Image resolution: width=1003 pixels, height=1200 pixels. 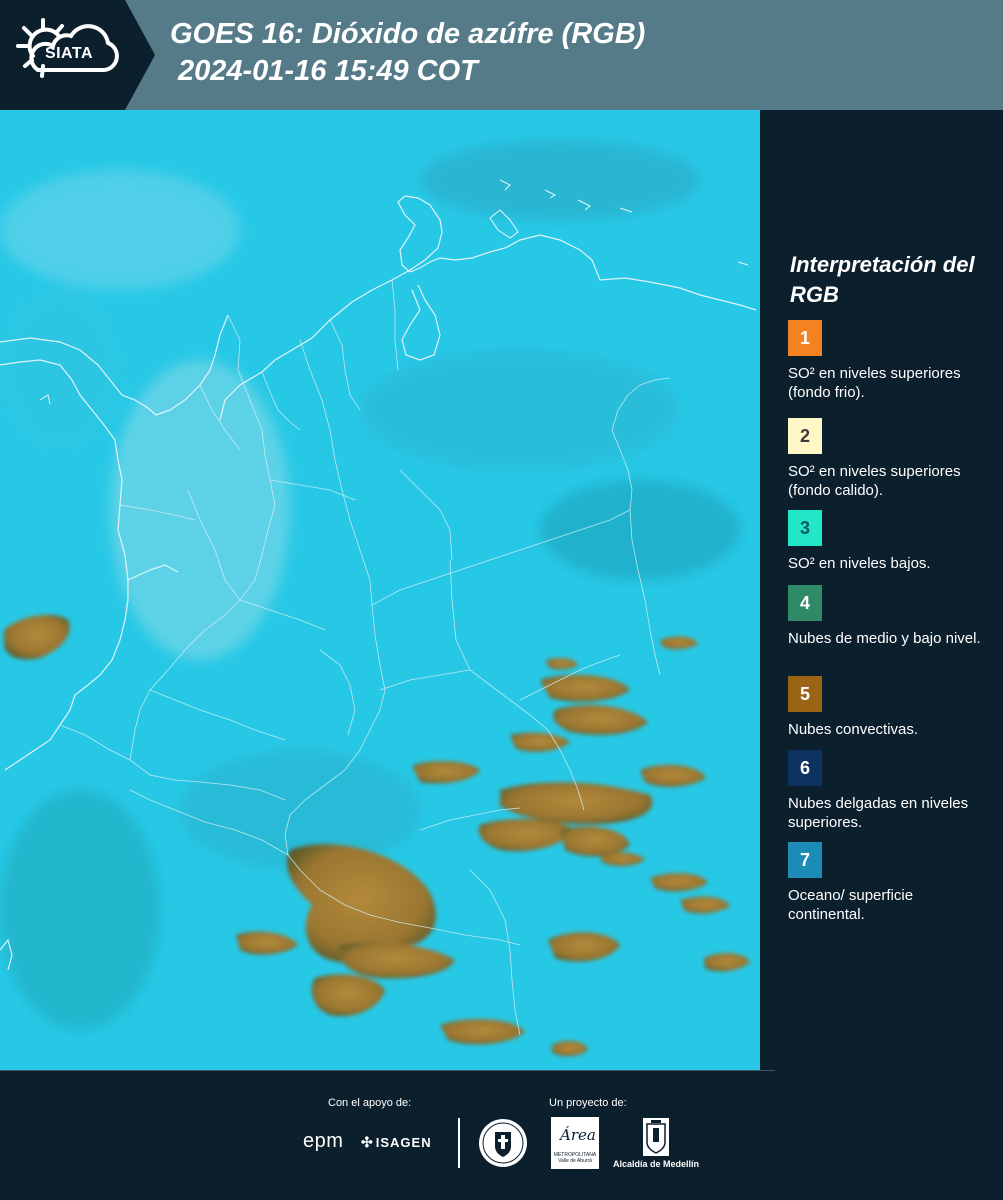 I want to click on footer-divider, so click(x=459, y=1143).